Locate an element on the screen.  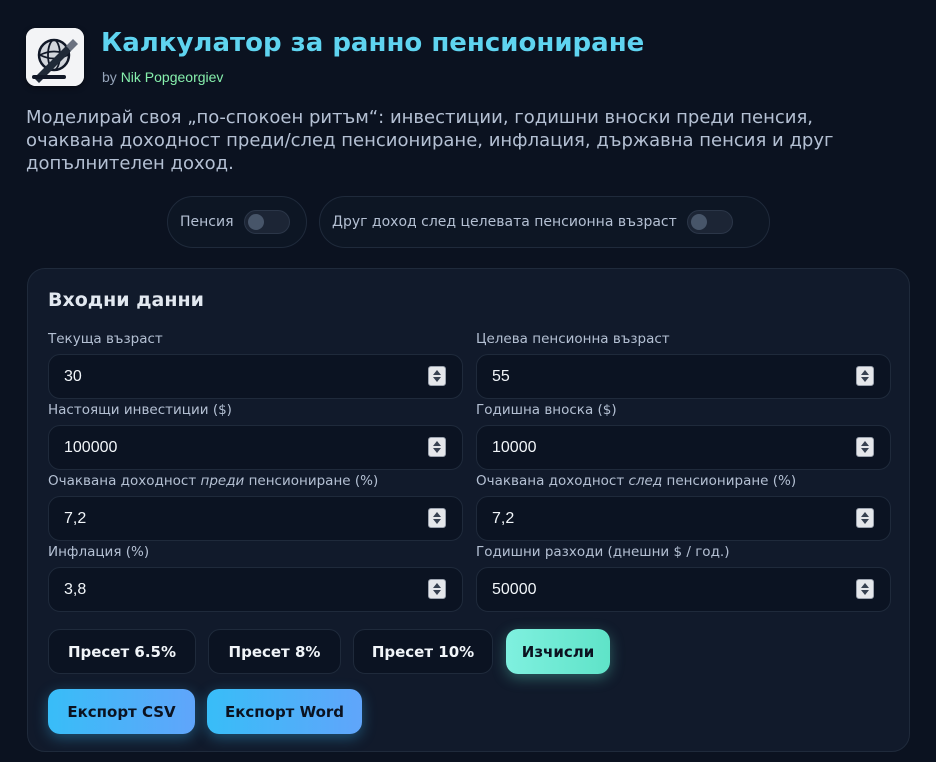
target-age-label: Целева пенсионна възраст is located at coordinates (573, 339).